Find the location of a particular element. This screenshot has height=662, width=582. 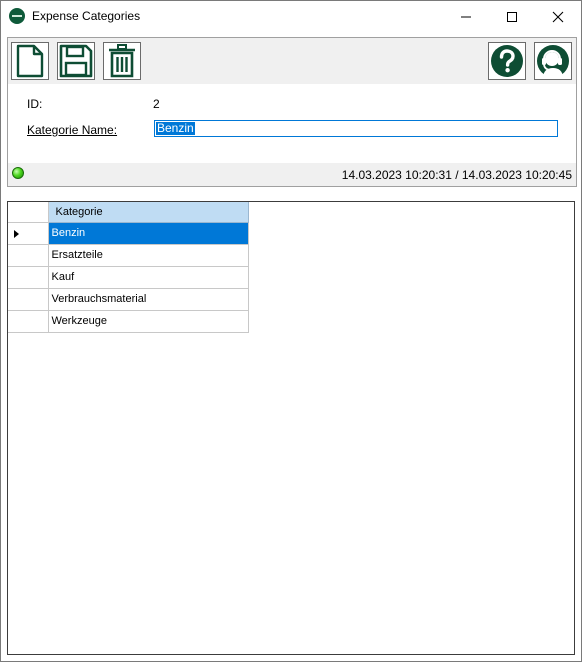

status-indicator-icon is located at coordinates (18, 173).